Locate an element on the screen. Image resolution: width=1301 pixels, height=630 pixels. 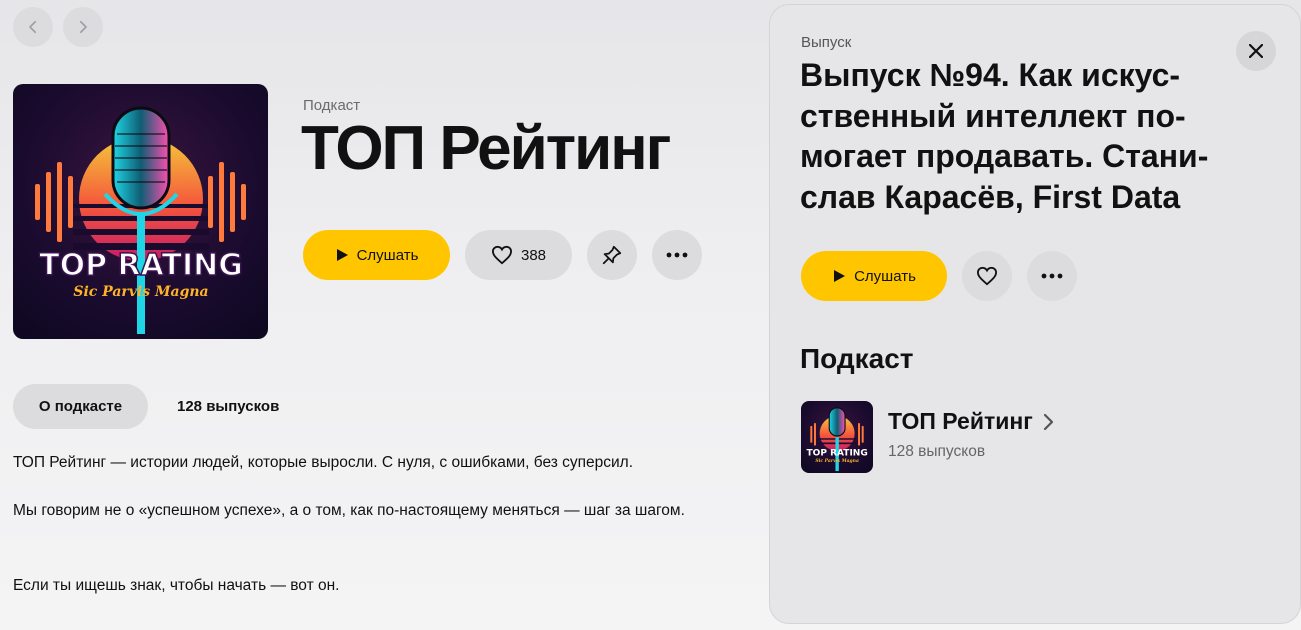
cover-title: TOP RATING is located at coordinates (141, 265).